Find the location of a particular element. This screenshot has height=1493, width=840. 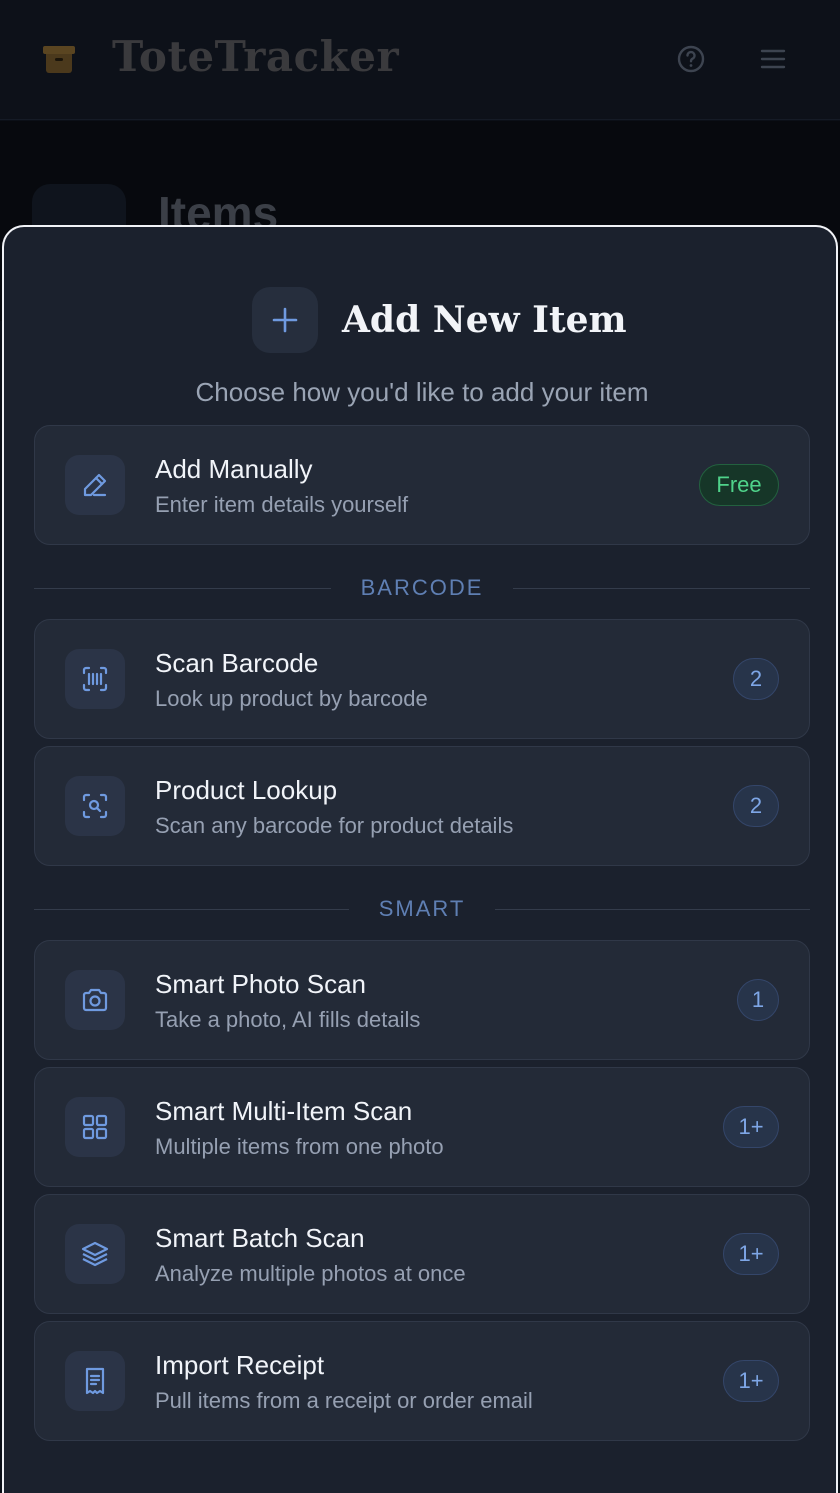

section-label-barcode: BARCODE is located at coordinates (422, 588).